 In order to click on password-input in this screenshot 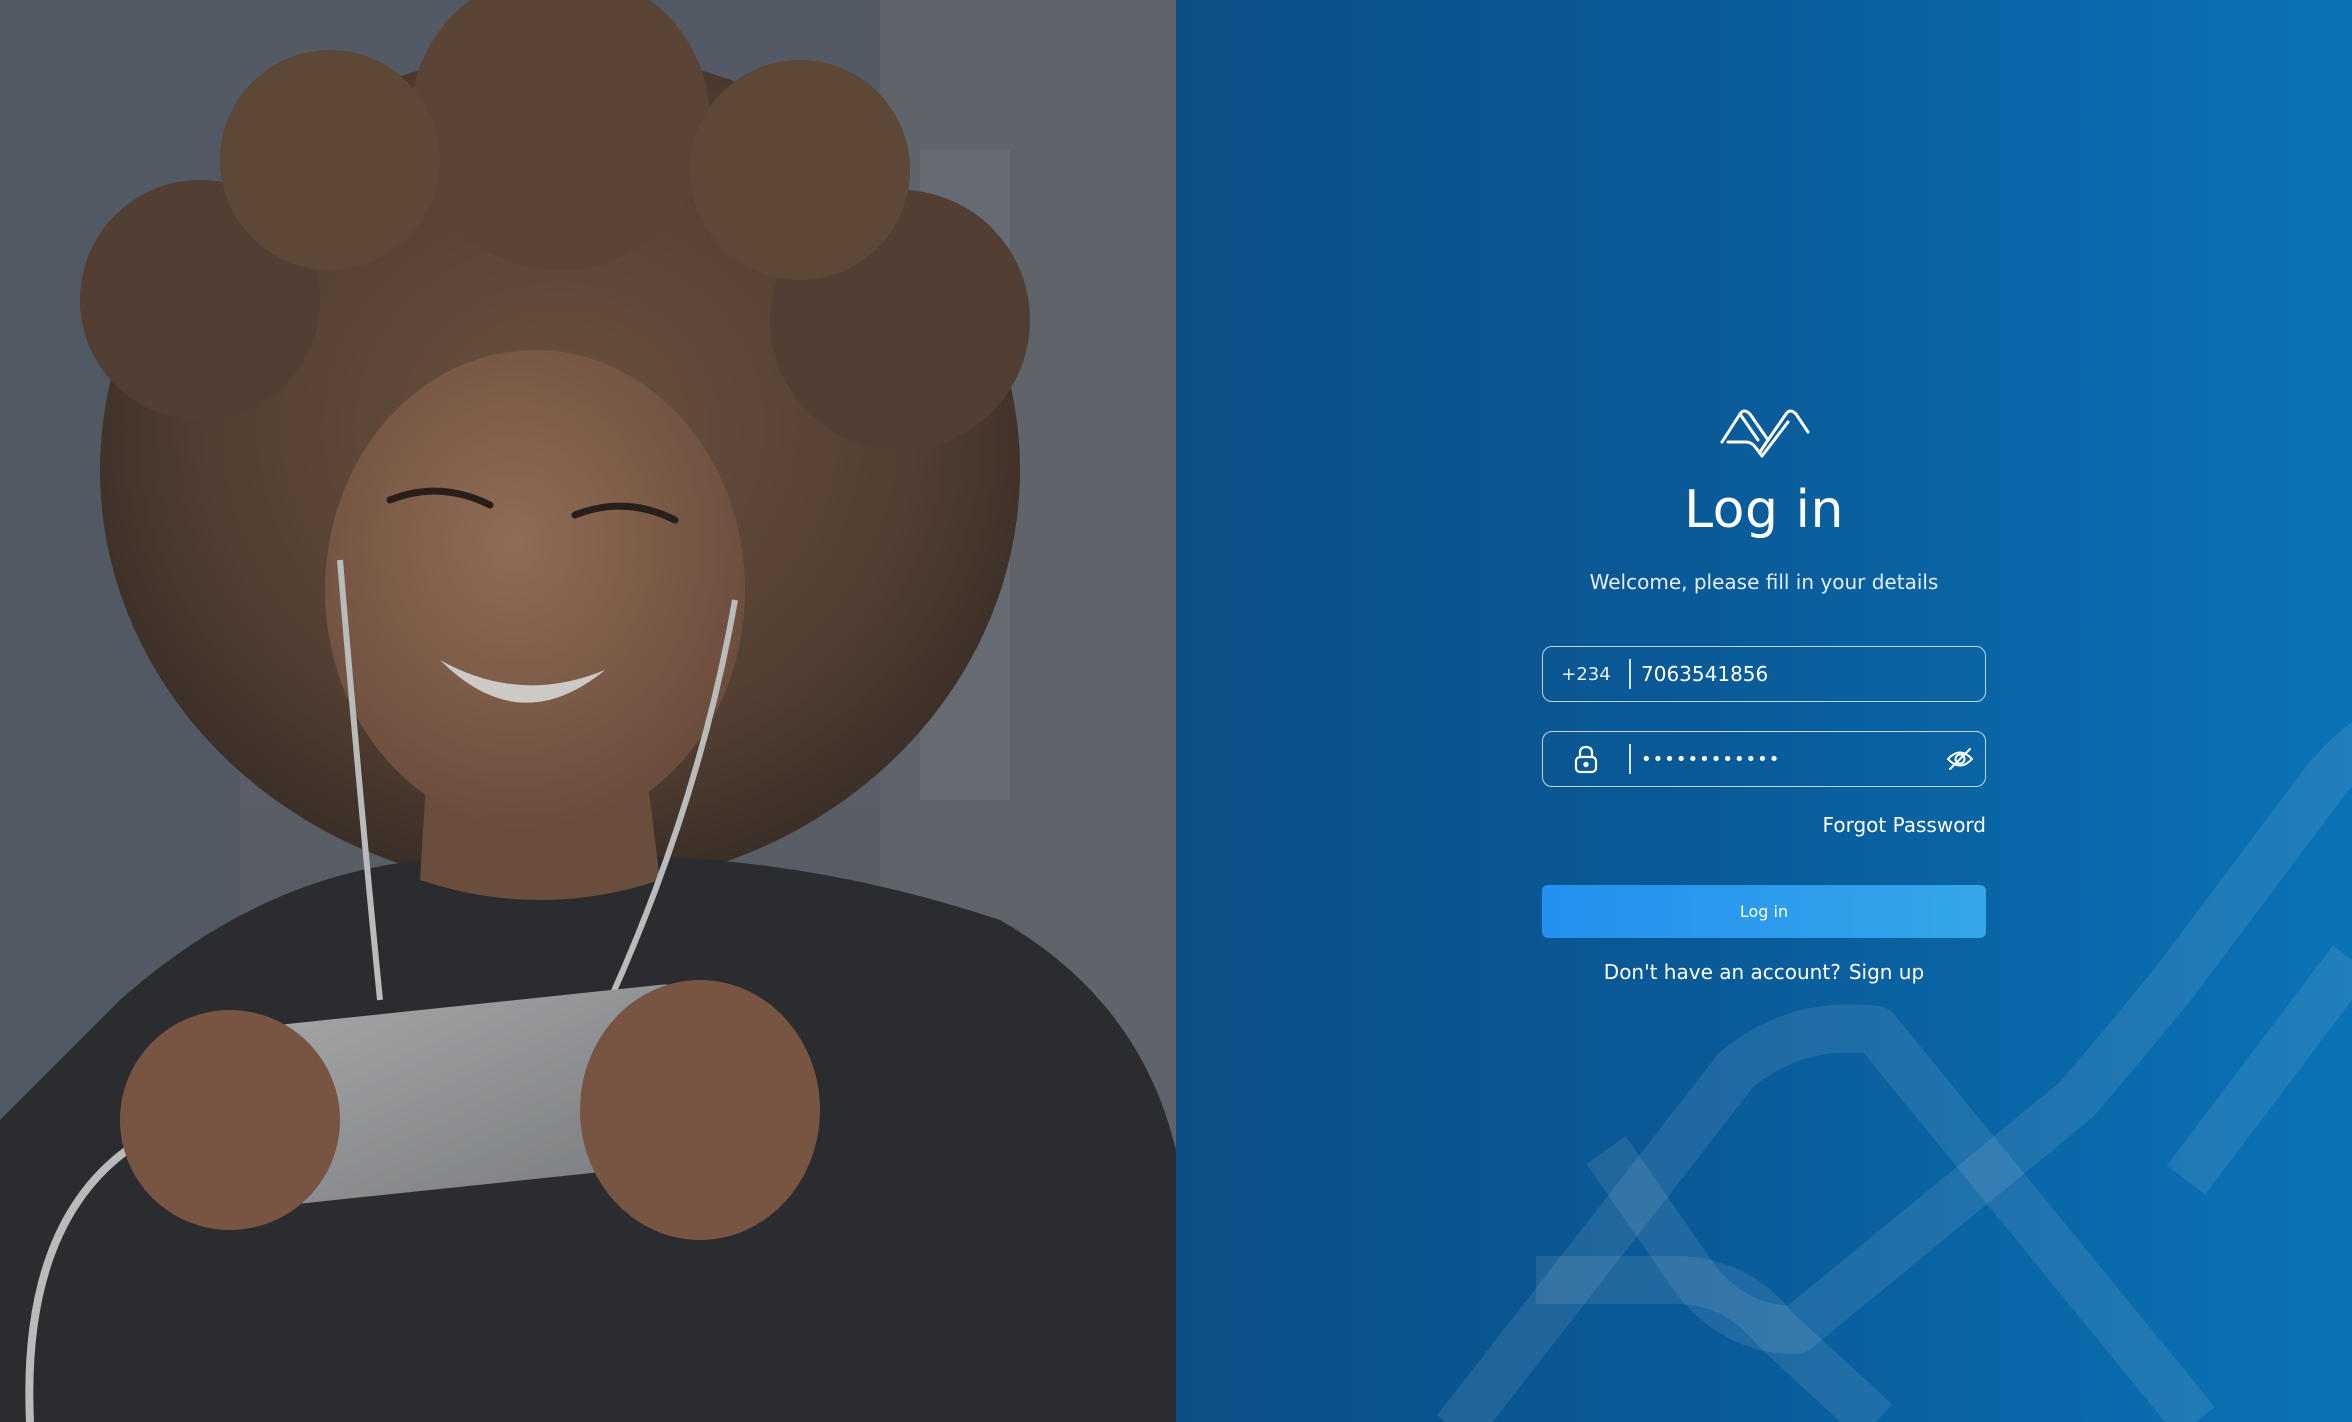, I will do `click(1783, 759)`.